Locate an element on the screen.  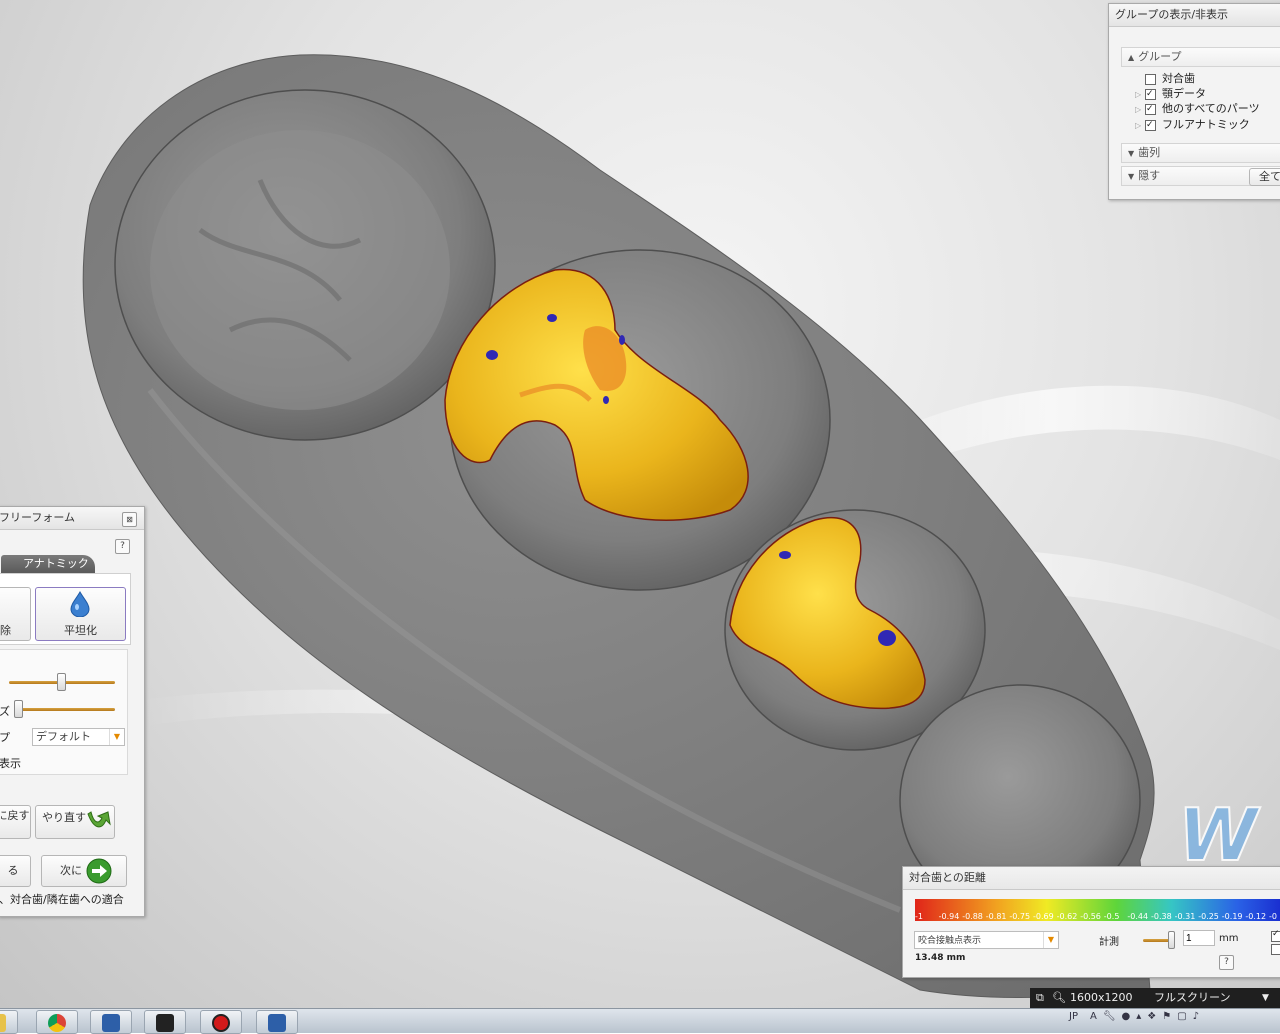
tool-smooth-label: 平坦化 is located at coordinates (80, 630).